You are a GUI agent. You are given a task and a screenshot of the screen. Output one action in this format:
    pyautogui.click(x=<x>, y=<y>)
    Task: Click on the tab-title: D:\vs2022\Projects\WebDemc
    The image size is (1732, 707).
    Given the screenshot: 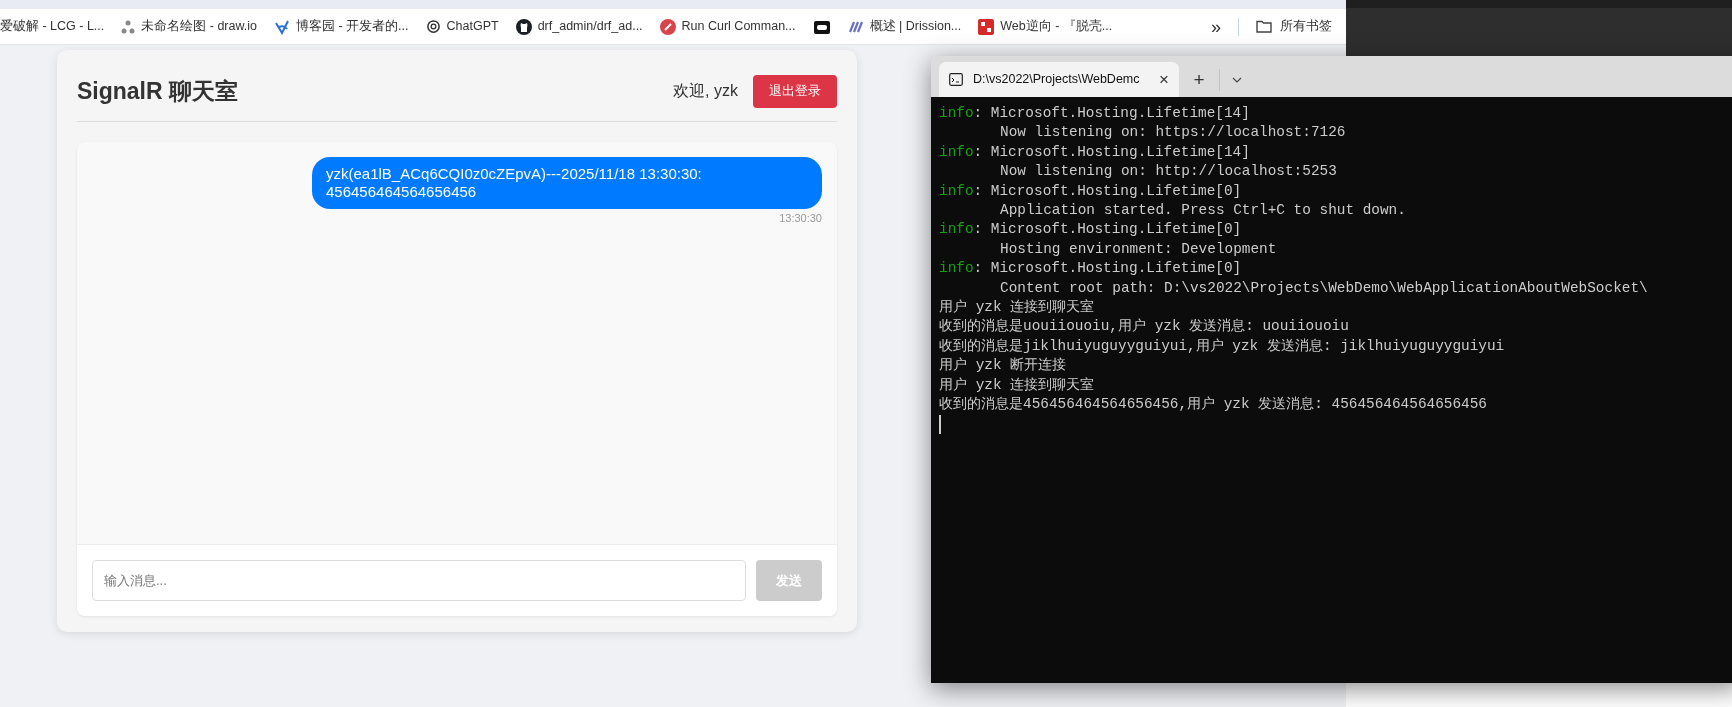 What is the action you would take?
    pyautogui.click(x=1057, y=80)
    